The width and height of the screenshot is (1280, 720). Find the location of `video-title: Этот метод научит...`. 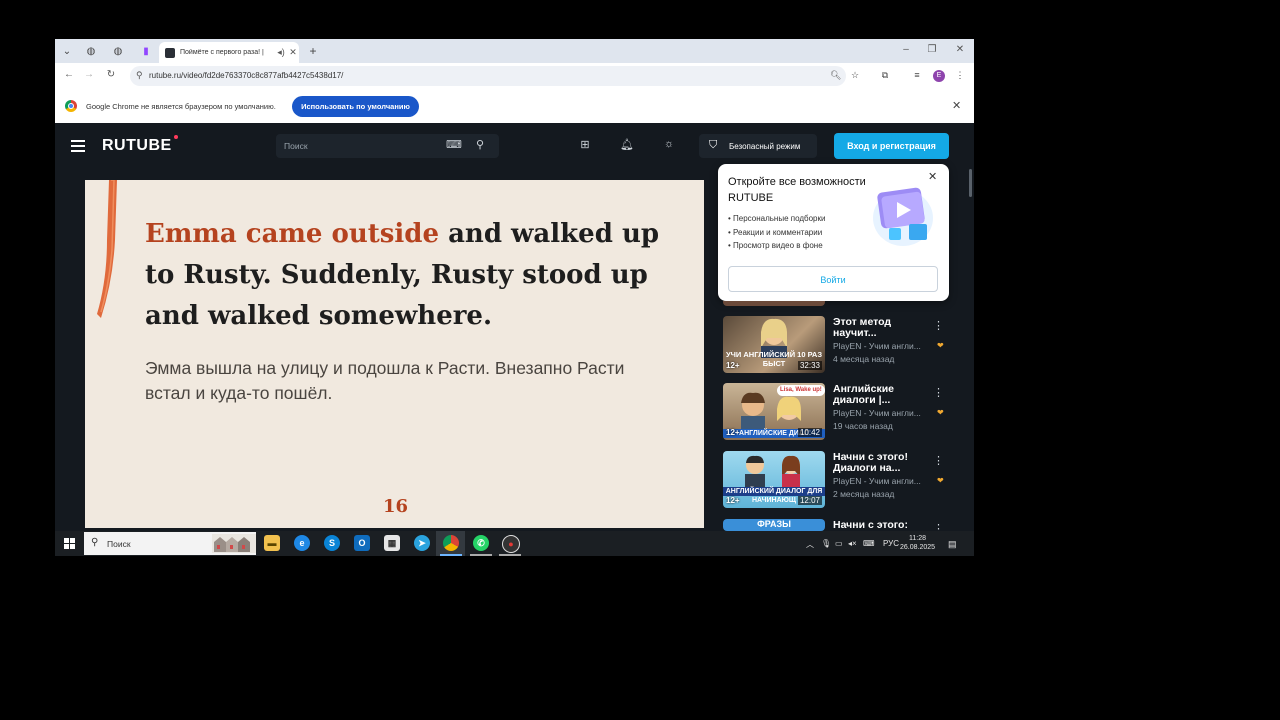

video-title: Этот метод научит... is located at coordinates (875, 328).